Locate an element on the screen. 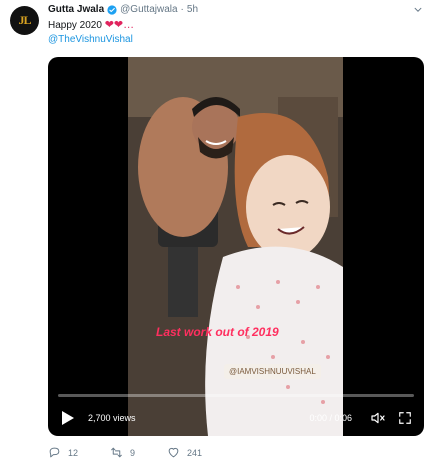  like-count: 241 is located at coordinates (195, 452).